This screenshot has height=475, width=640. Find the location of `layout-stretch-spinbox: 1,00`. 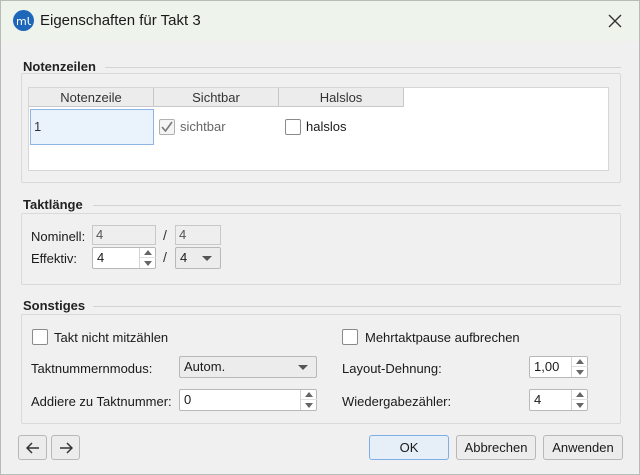

layout-stretch-spinbox: 1,00 is located at coordinates (558, 367).